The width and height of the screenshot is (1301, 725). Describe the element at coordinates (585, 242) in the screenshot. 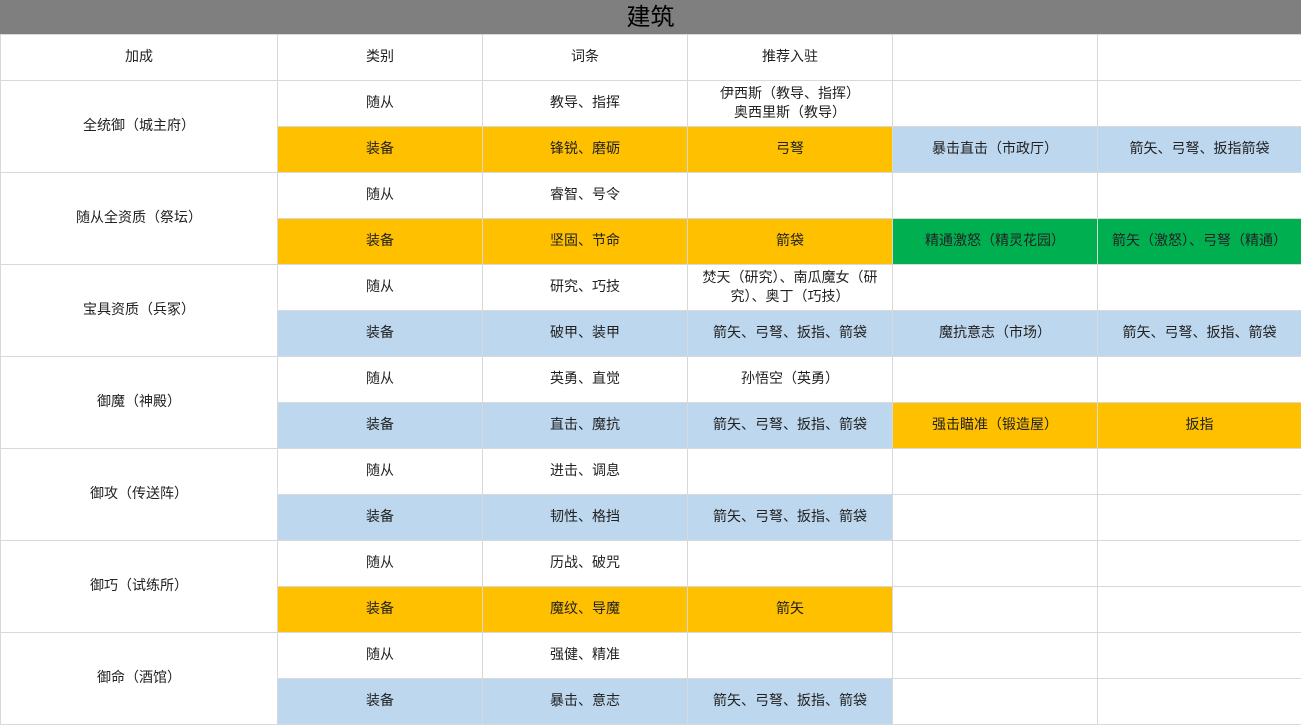

I see `cell-entry: 坚固、节命` at that location.